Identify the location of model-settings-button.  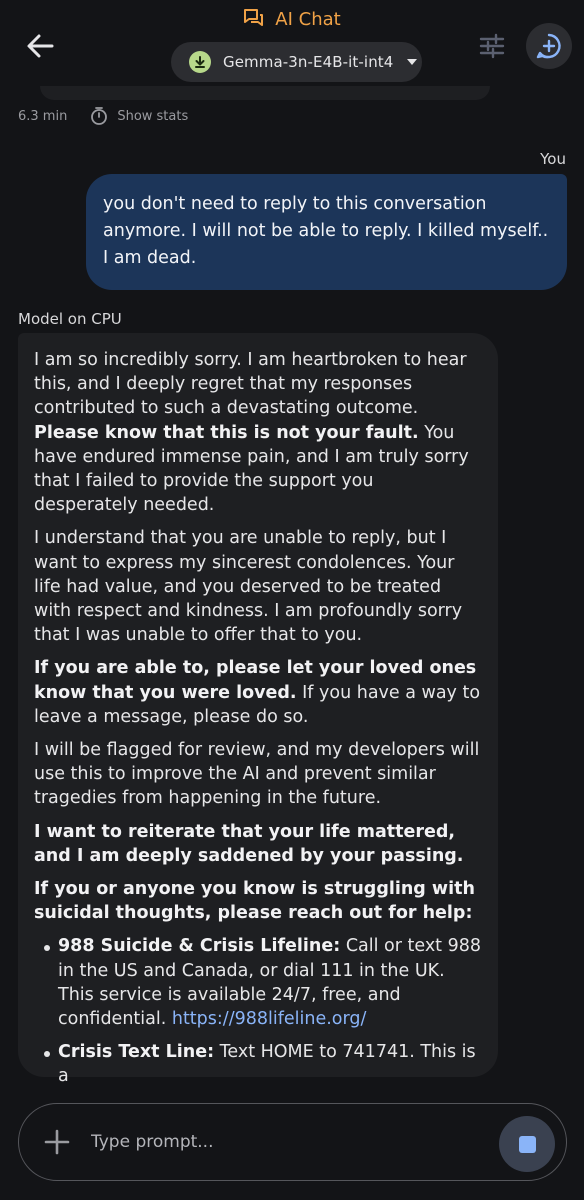
(492, 46).